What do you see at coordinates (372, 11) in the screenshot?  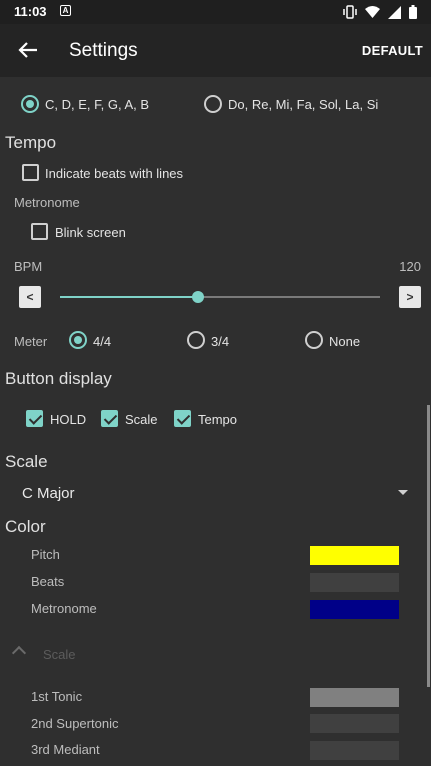 I see `wifi-icon` at bounding box center [372, 11].